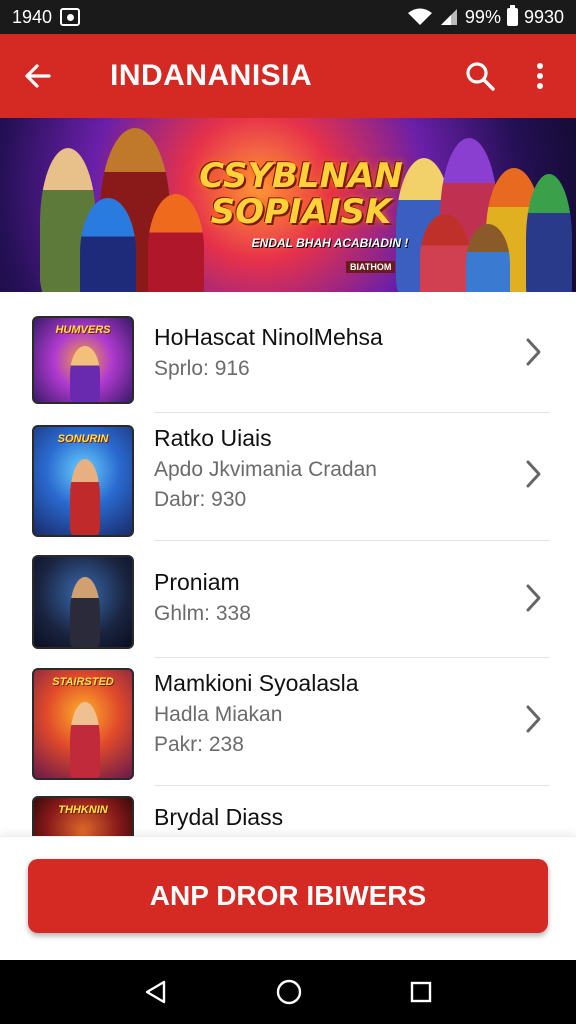  Describe the element at coordinates (199, 744) in the screenshot. I see `item-detail: Pakr: 238` at that location.